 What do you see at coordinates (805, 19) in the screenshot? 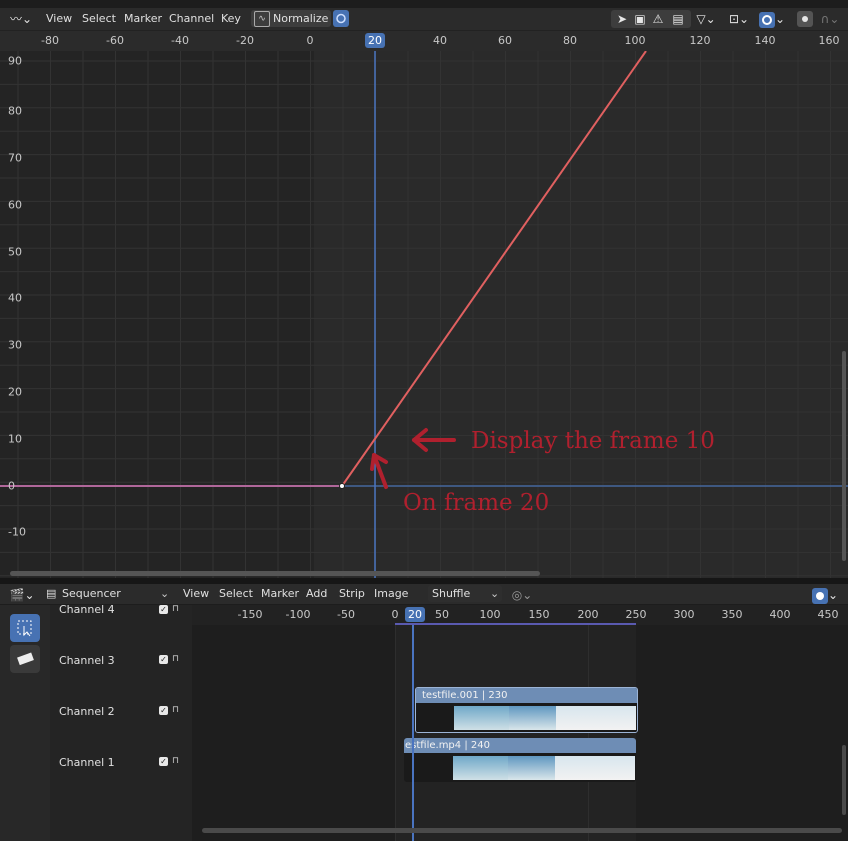
I see `proportional-edit-icon` at bounding box center [805, 19].